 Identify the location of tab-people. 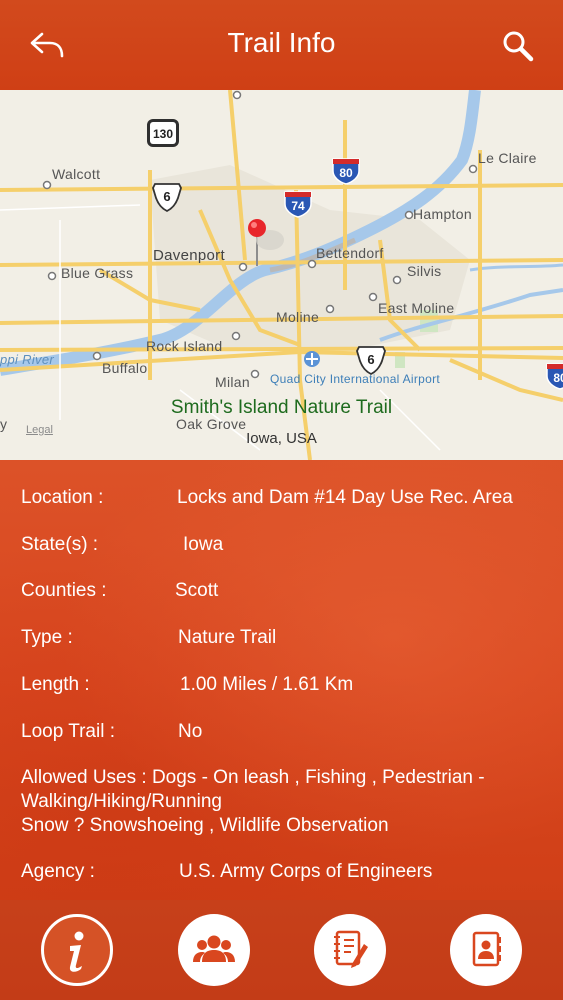
(214, 950).